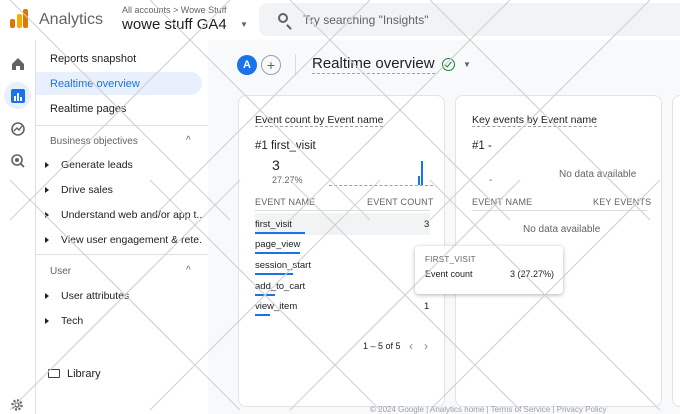 The image size is (680, 414). What do you see at coordinates (319, 120) in the screenshot?
I see `card-title: Event count by Event name` at bounding box center [319, 120].